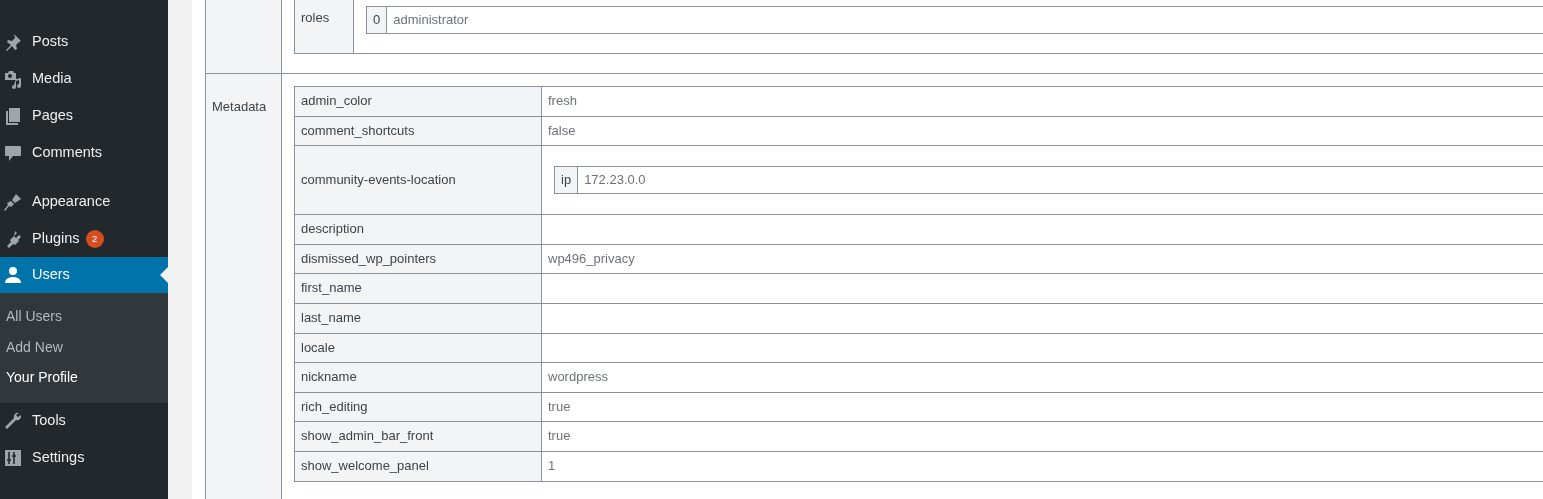  What do you see at coordinates (13, 78) in the screenshot?
I see `camera-music-icon` at bounding box center [13, 78].